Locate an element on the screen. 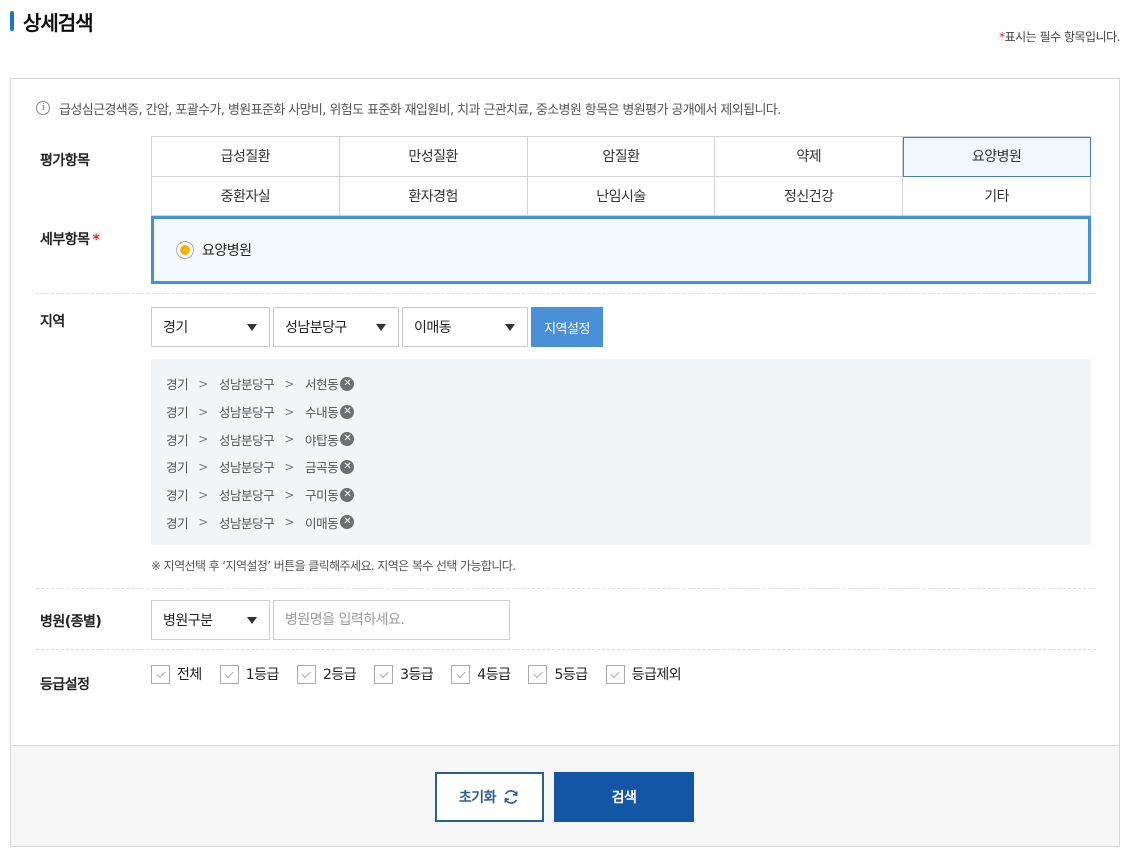  city-select: 성남분당구 is located at coordinates (336, 327).